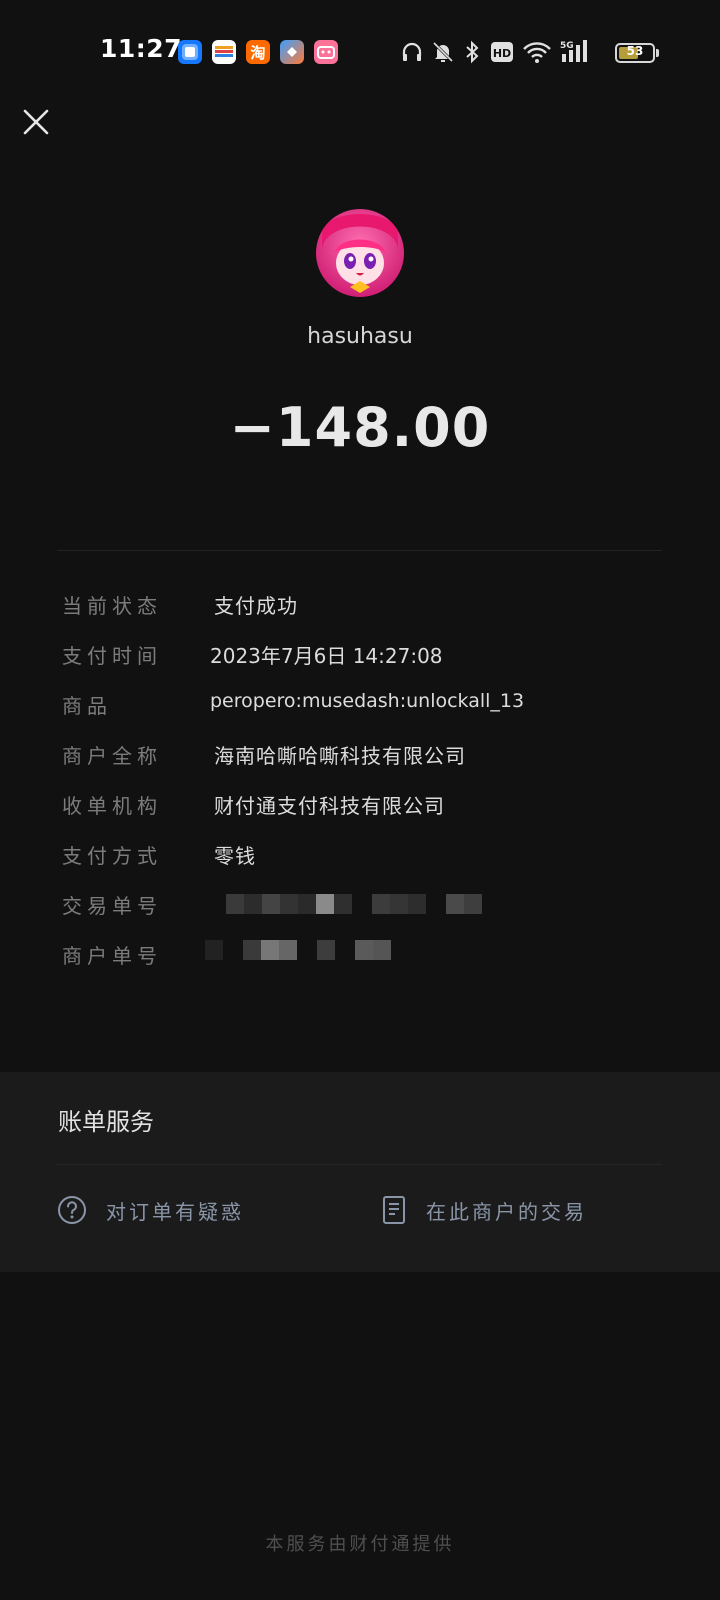  I want to click on close-button, so click(36, 122).